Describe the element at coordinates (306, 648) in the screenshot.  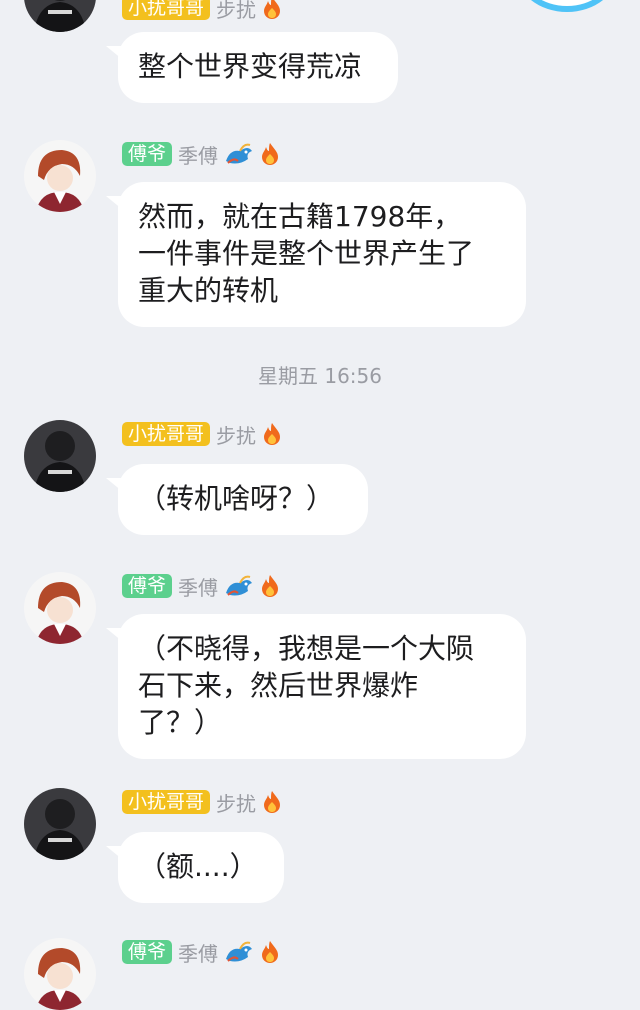
I see `message-text: （不晓得，我想是一个大陨` at that location.